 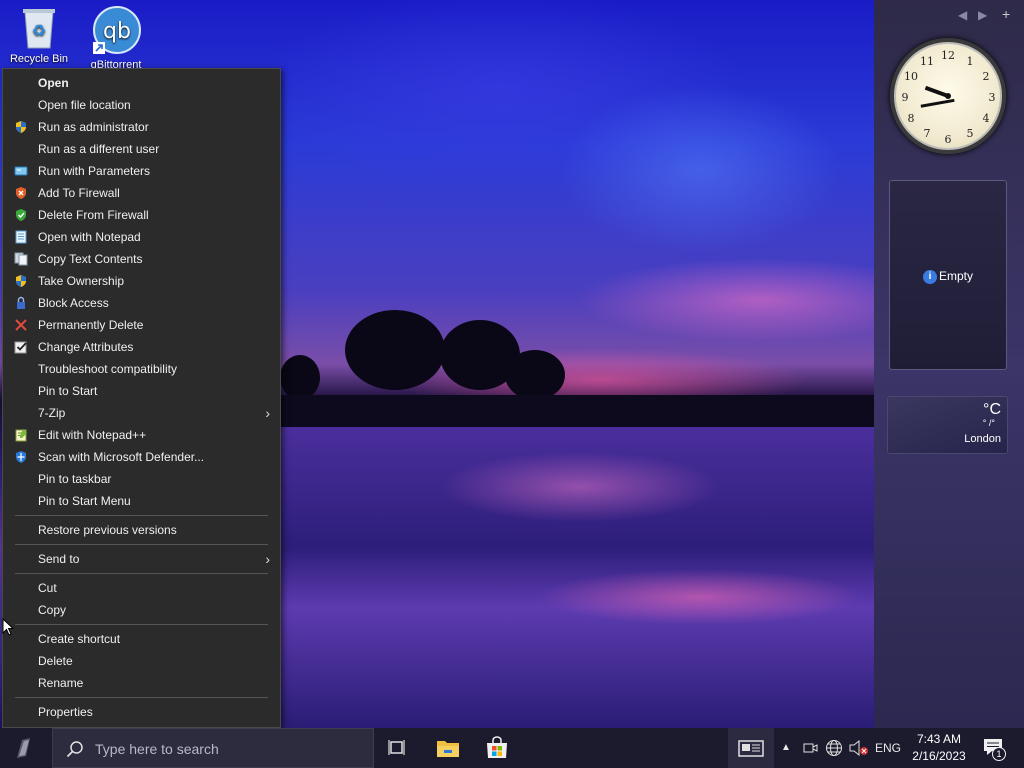 What do you see at coordinates (21, 215) in the screenshot?
I see `firewall-delete-icon` at bounding box center [21, 215].